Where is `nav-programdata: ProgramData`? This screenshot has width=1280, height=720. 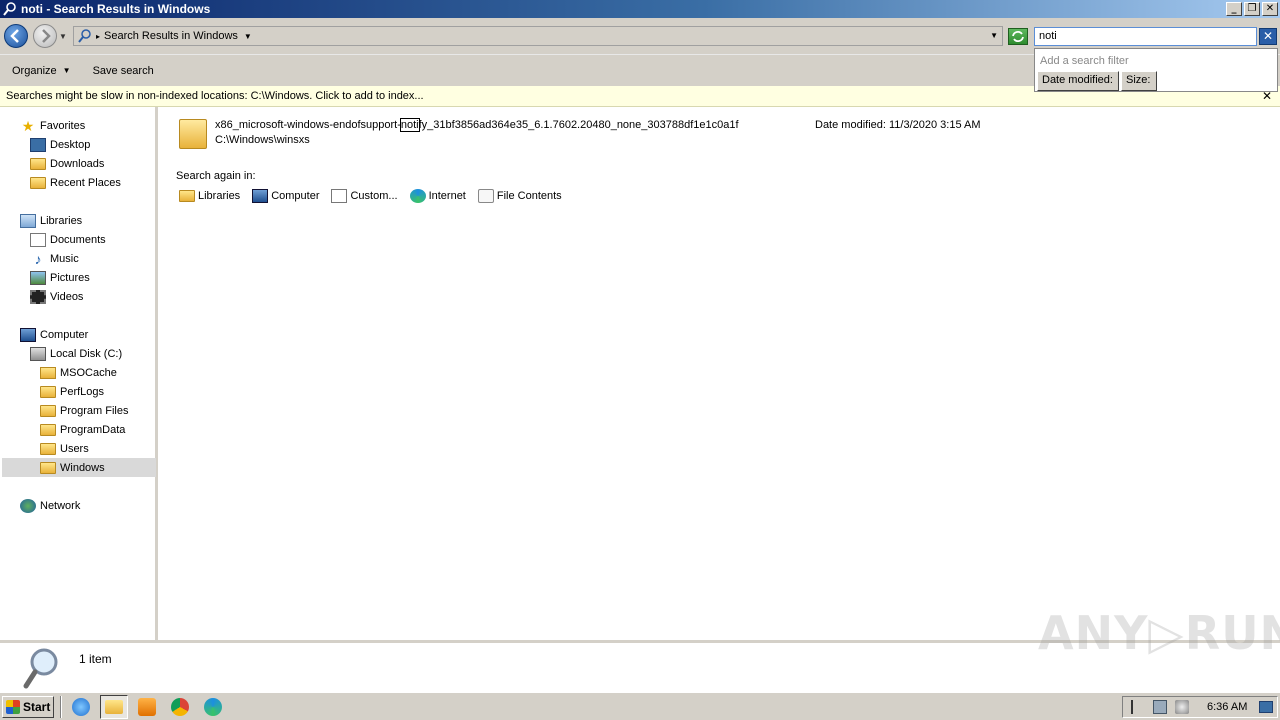
nav-programdata: ProgramData is located at coordinates (82, 429).